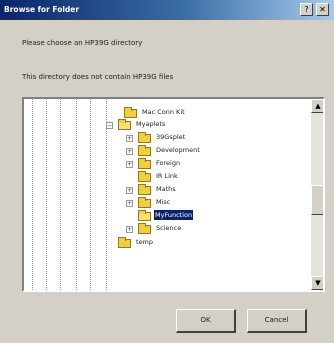 This screenshot has width=334, height=343. What do you see at coordinates (82, 43) in the screenshot?
I see `dialog-prompt: Please choose an HP39G directory` at bounding box center [82, 43].